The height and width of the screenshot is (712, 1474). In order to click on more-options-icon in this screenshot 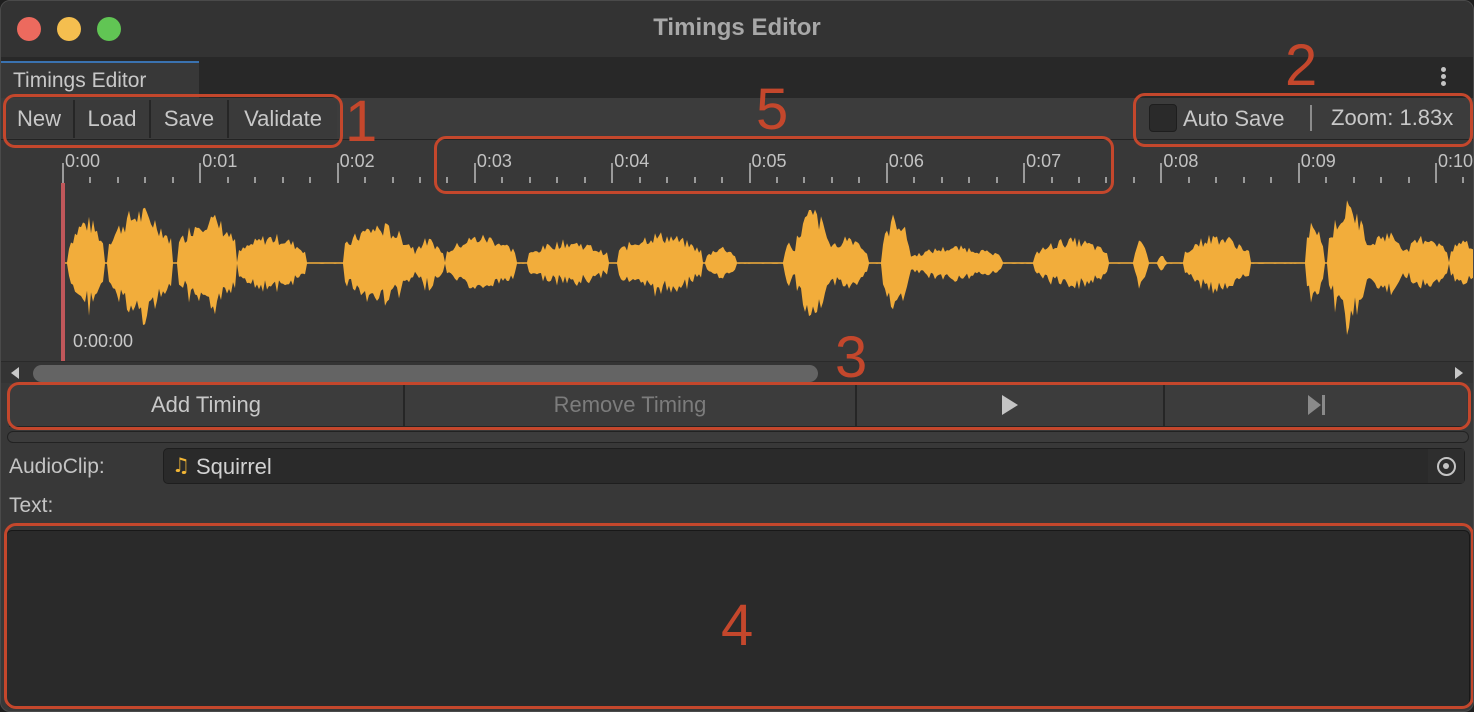, I will do `click(1443, 78)`.